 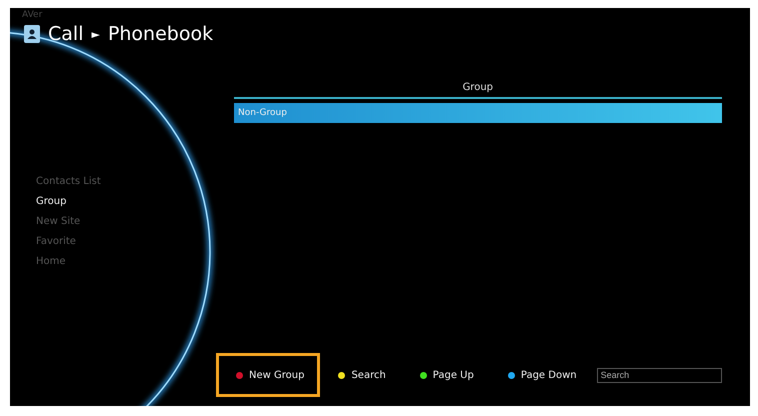 What do you see at coordinates (129, 201) in the screenshot?
I see `sidebar-item: Group` at bounding box center [129, 201].